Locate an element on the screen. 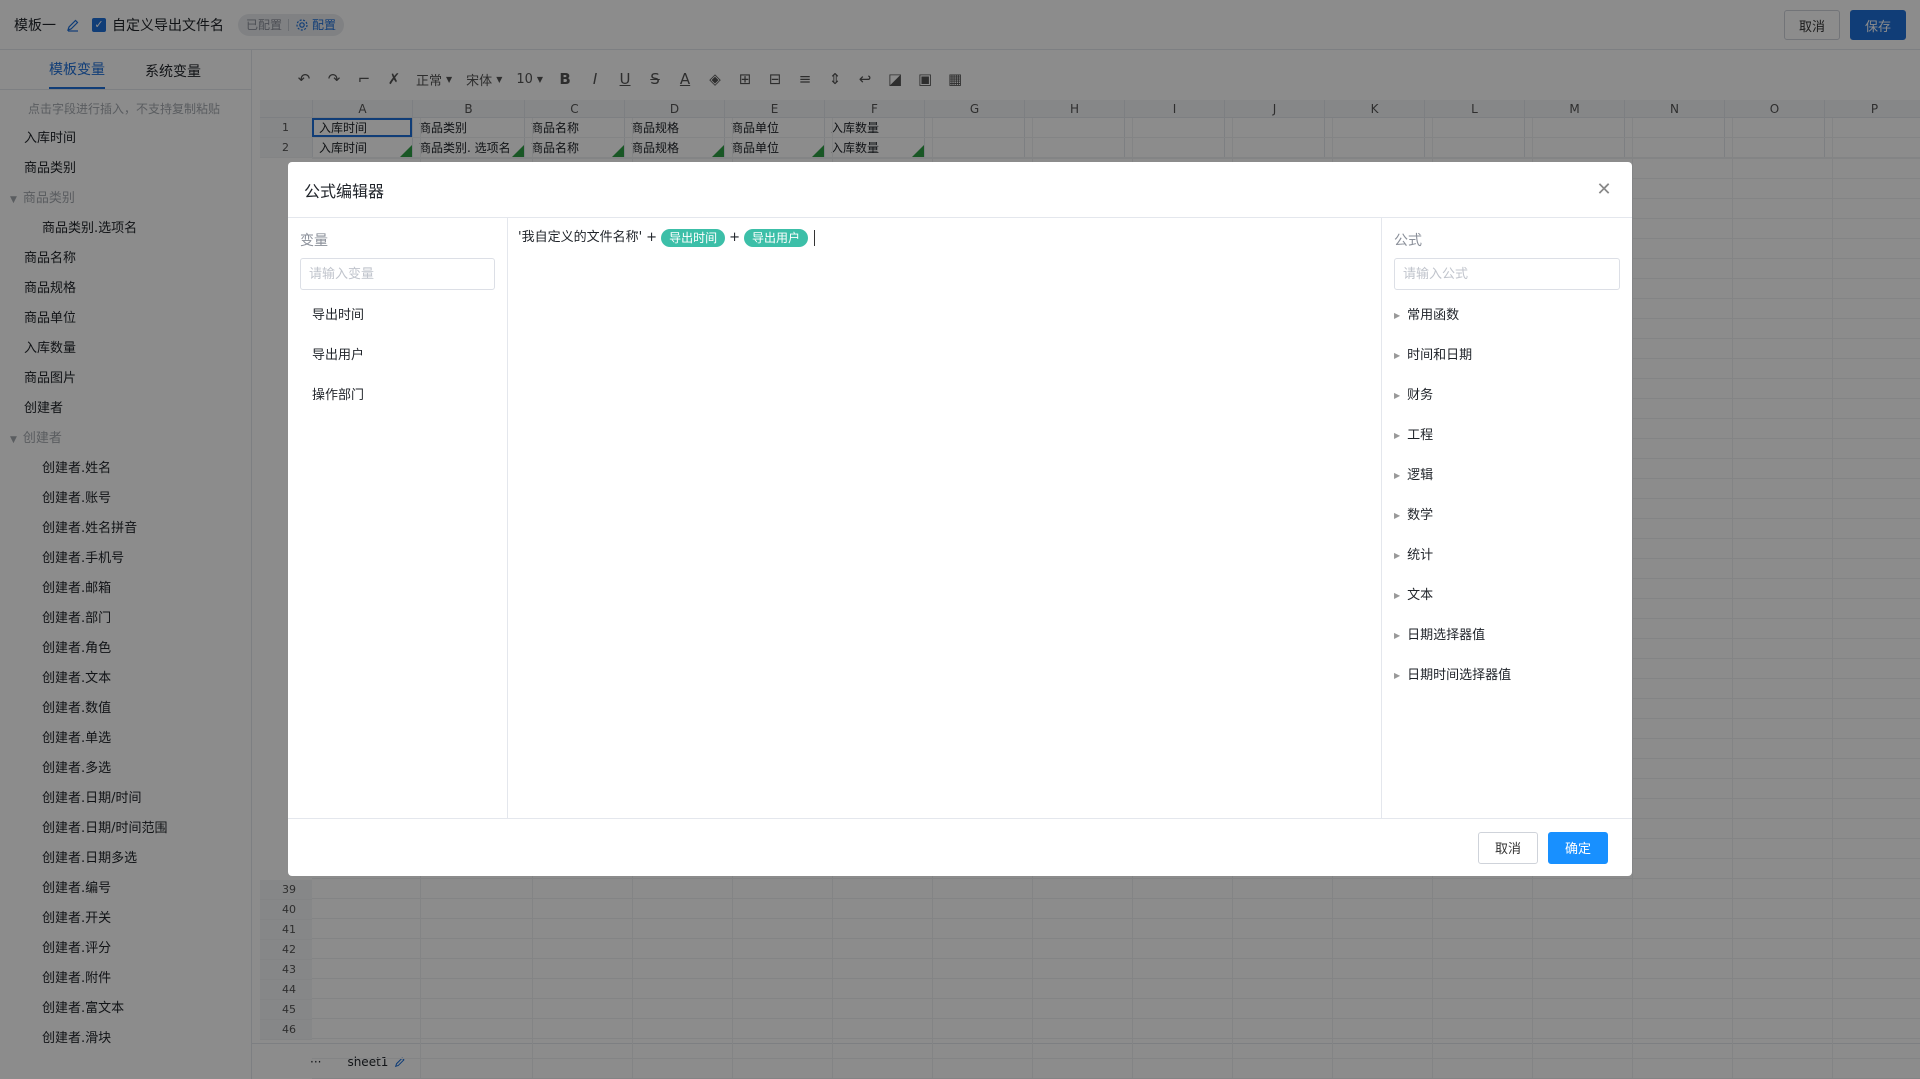 This screenshot has height=1079, width=1920. dialog-footer: 取消 确定 is located at coordinates (960, 847).